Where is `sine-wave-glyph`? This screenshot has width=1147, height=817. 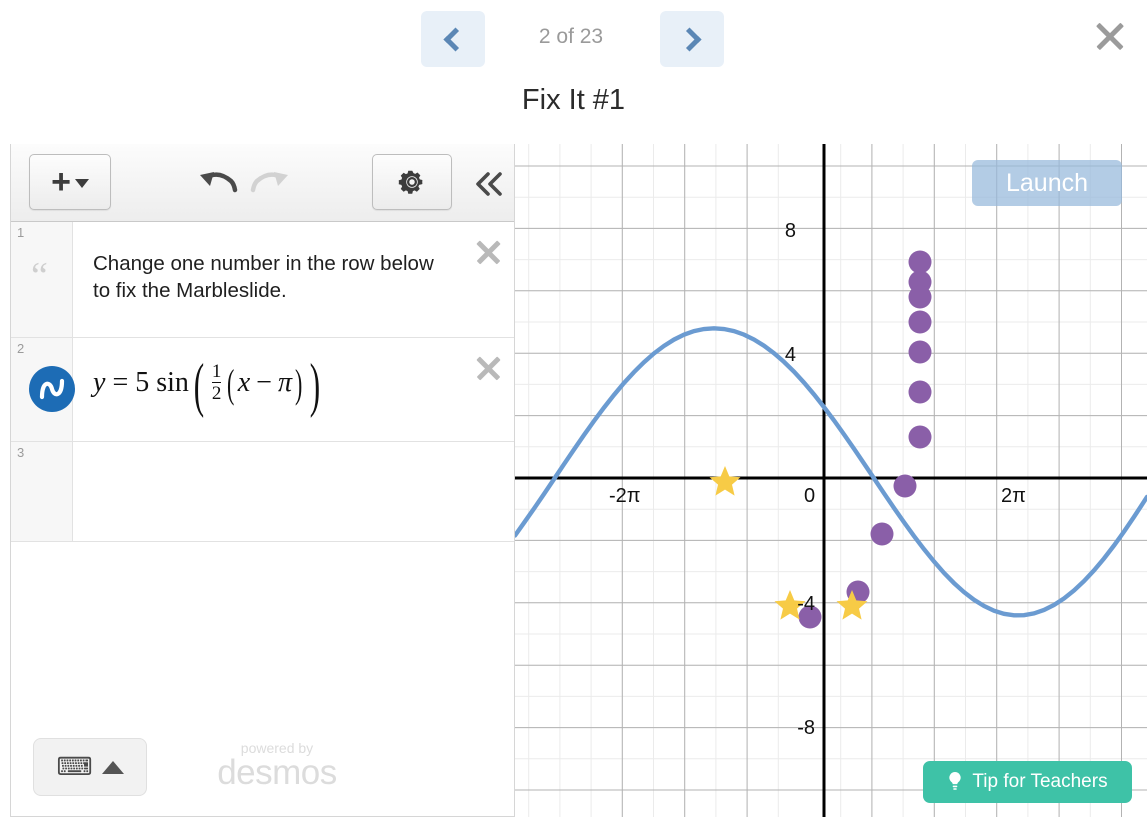 sine-wave-glyph is located at coordinates (52, 389).